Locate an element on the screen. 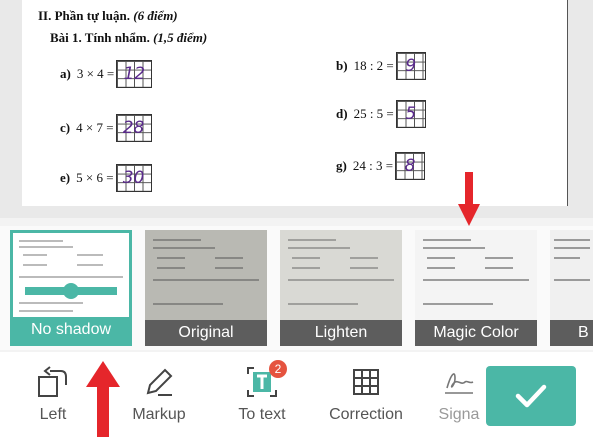 Image resolution: width=593 pixels, height=441 pixels. problem-g: g) 24 : 3 = 8 is located at coordinates (381, 166).